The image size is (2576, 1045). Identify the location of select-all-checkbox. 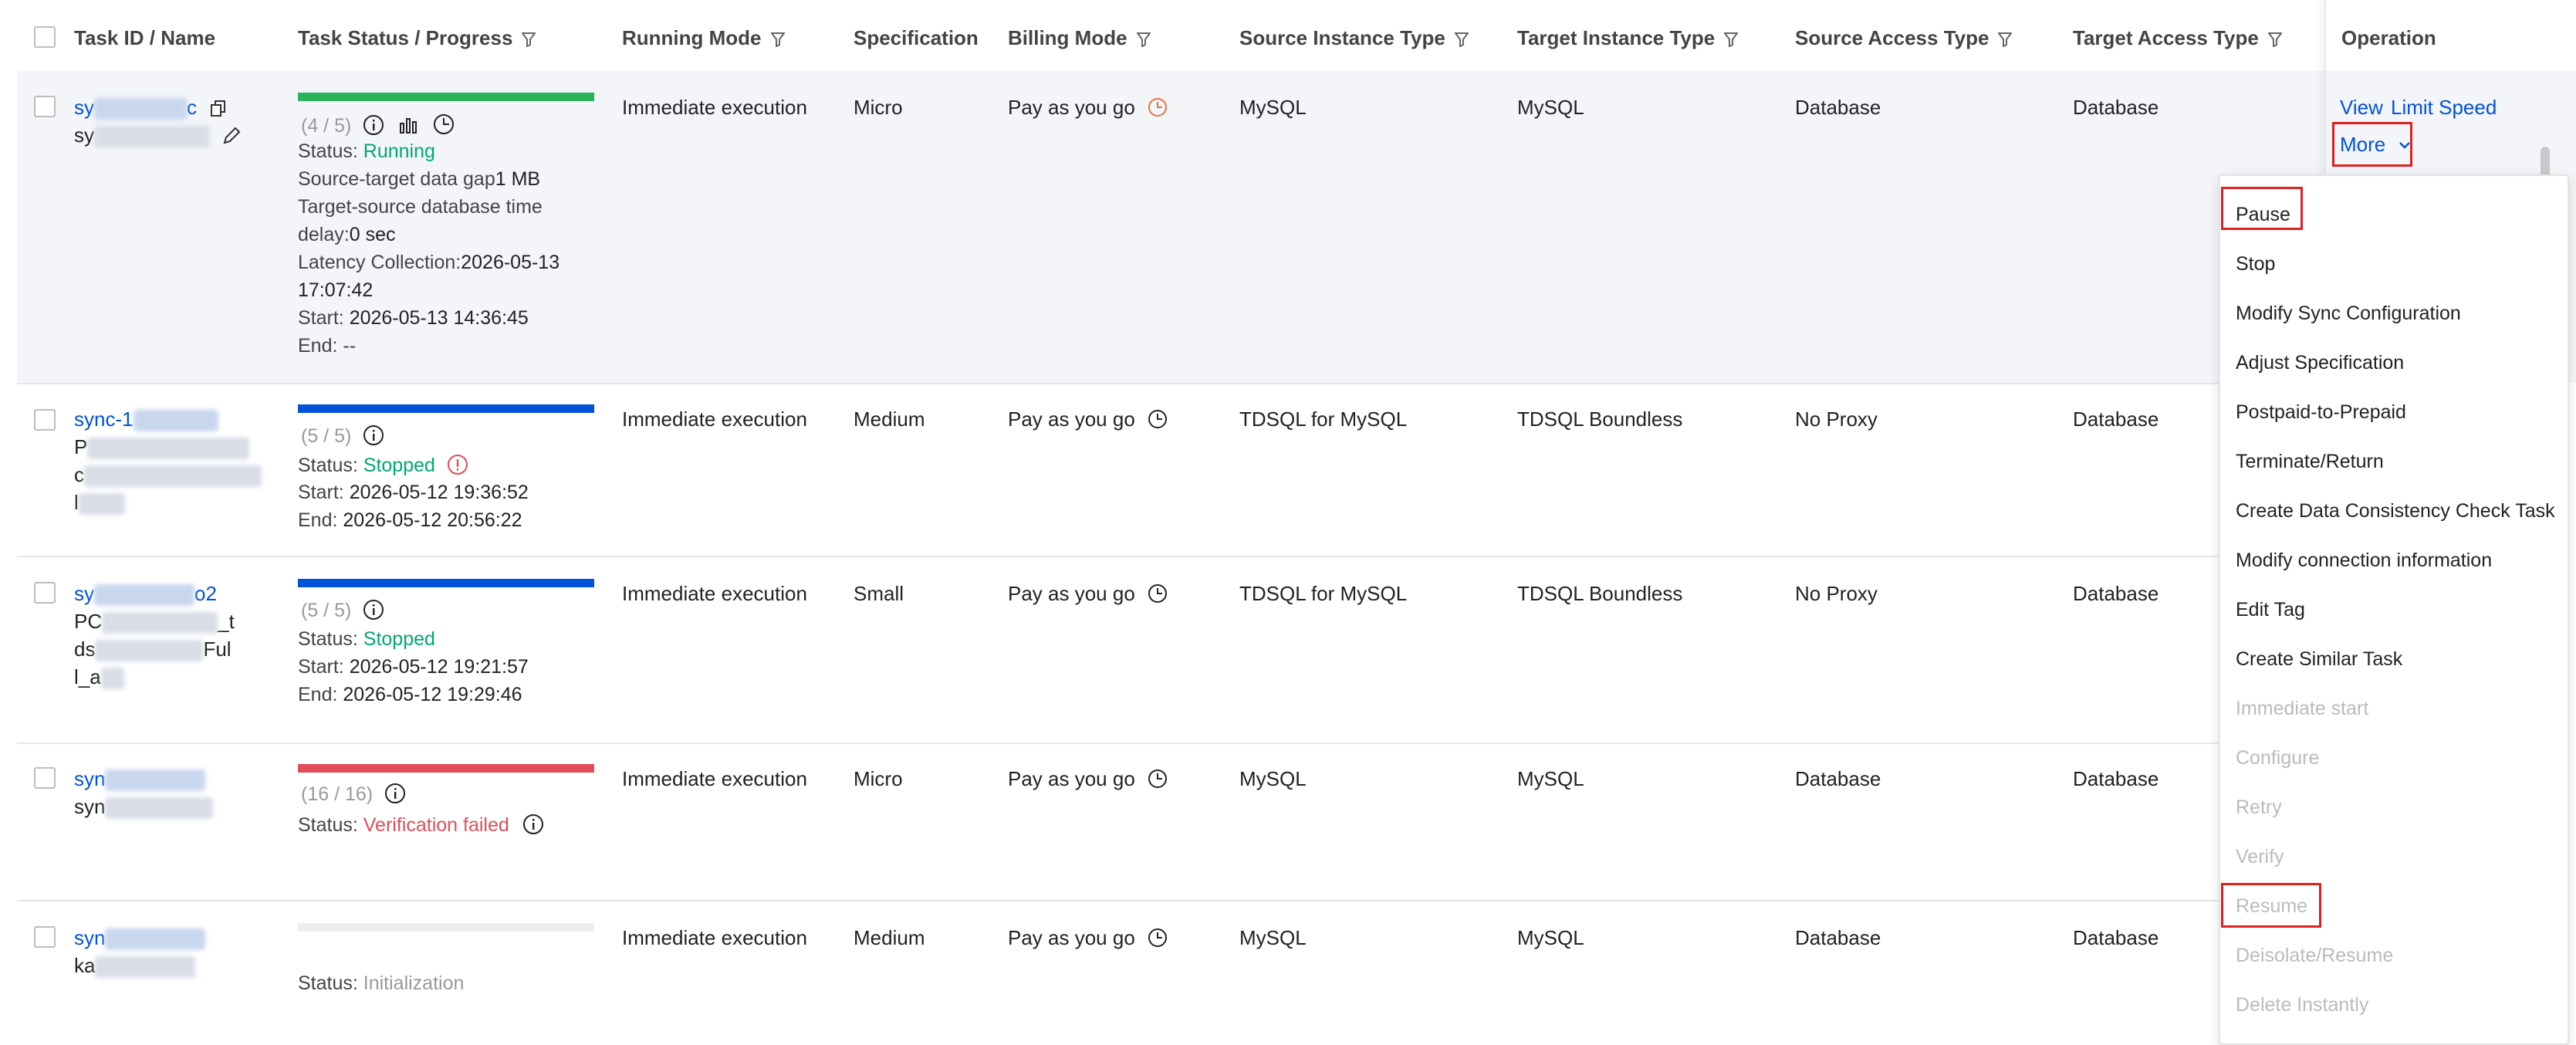
(45, 37).